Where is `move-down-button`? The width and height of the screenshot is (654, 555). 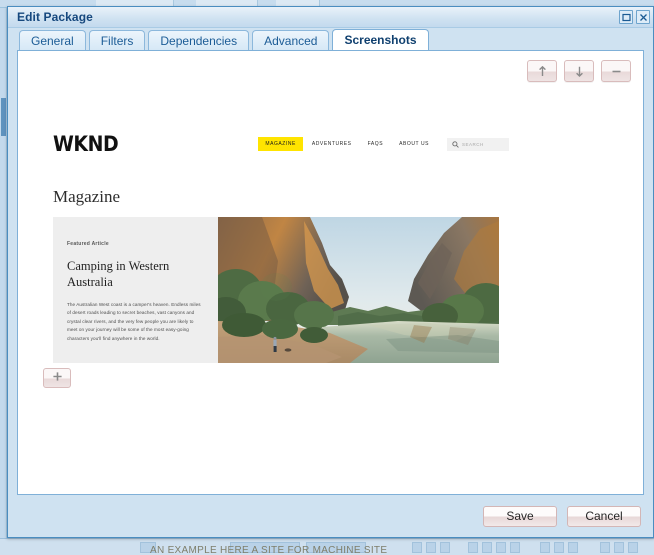 move-down-button is located at coordinates (579, 71).